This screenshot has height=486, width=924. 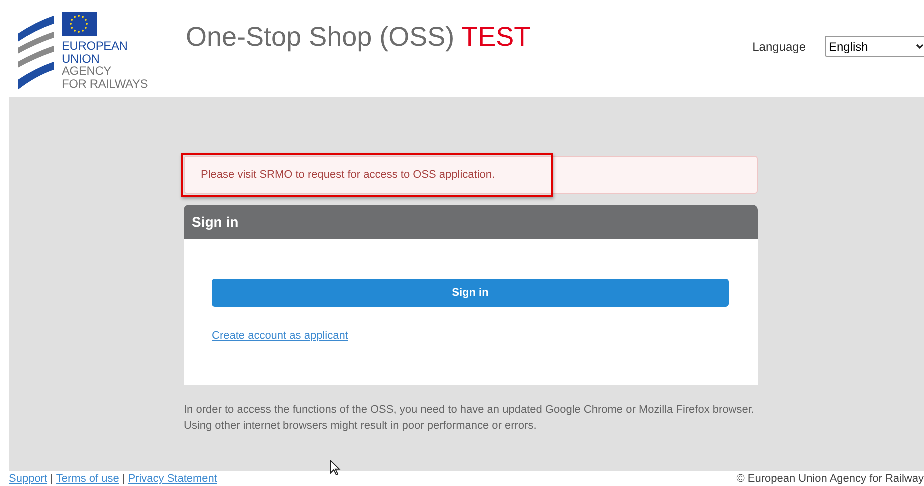 I want to click on logo-text: UNION, so click(x=81, y=58).